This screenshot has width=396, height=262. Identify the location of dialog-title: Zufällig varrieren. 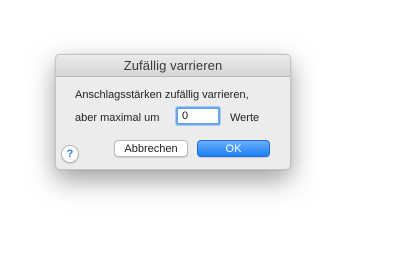
(173, 65).